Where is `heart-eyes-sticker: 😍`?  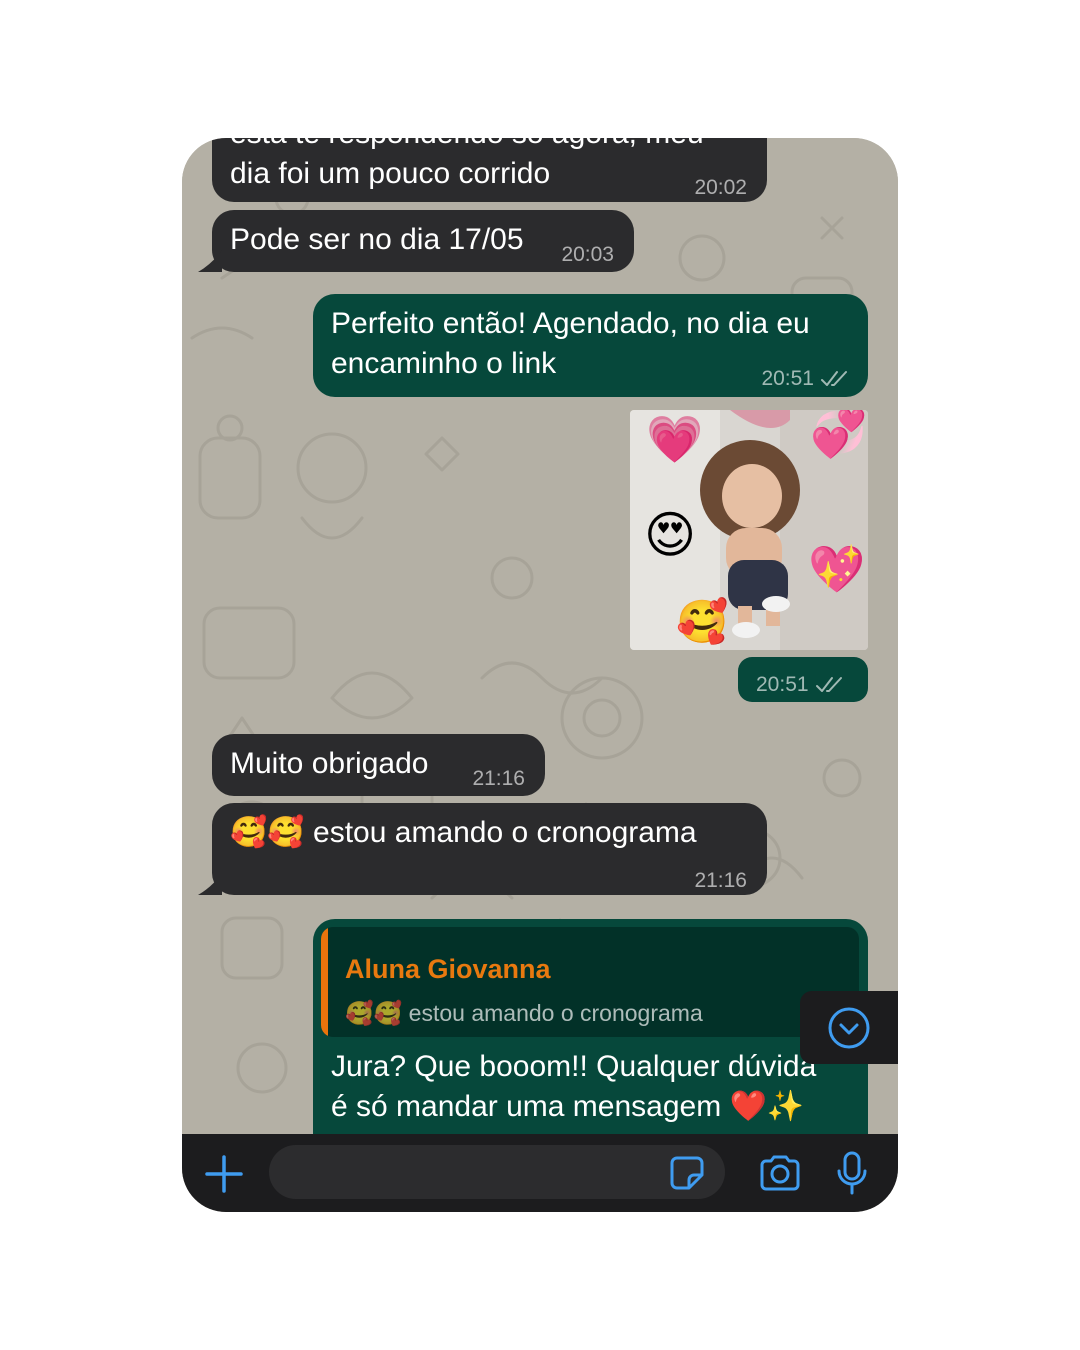
heart-eyes-sticker: 😍 is located at coordinates (670, 535).